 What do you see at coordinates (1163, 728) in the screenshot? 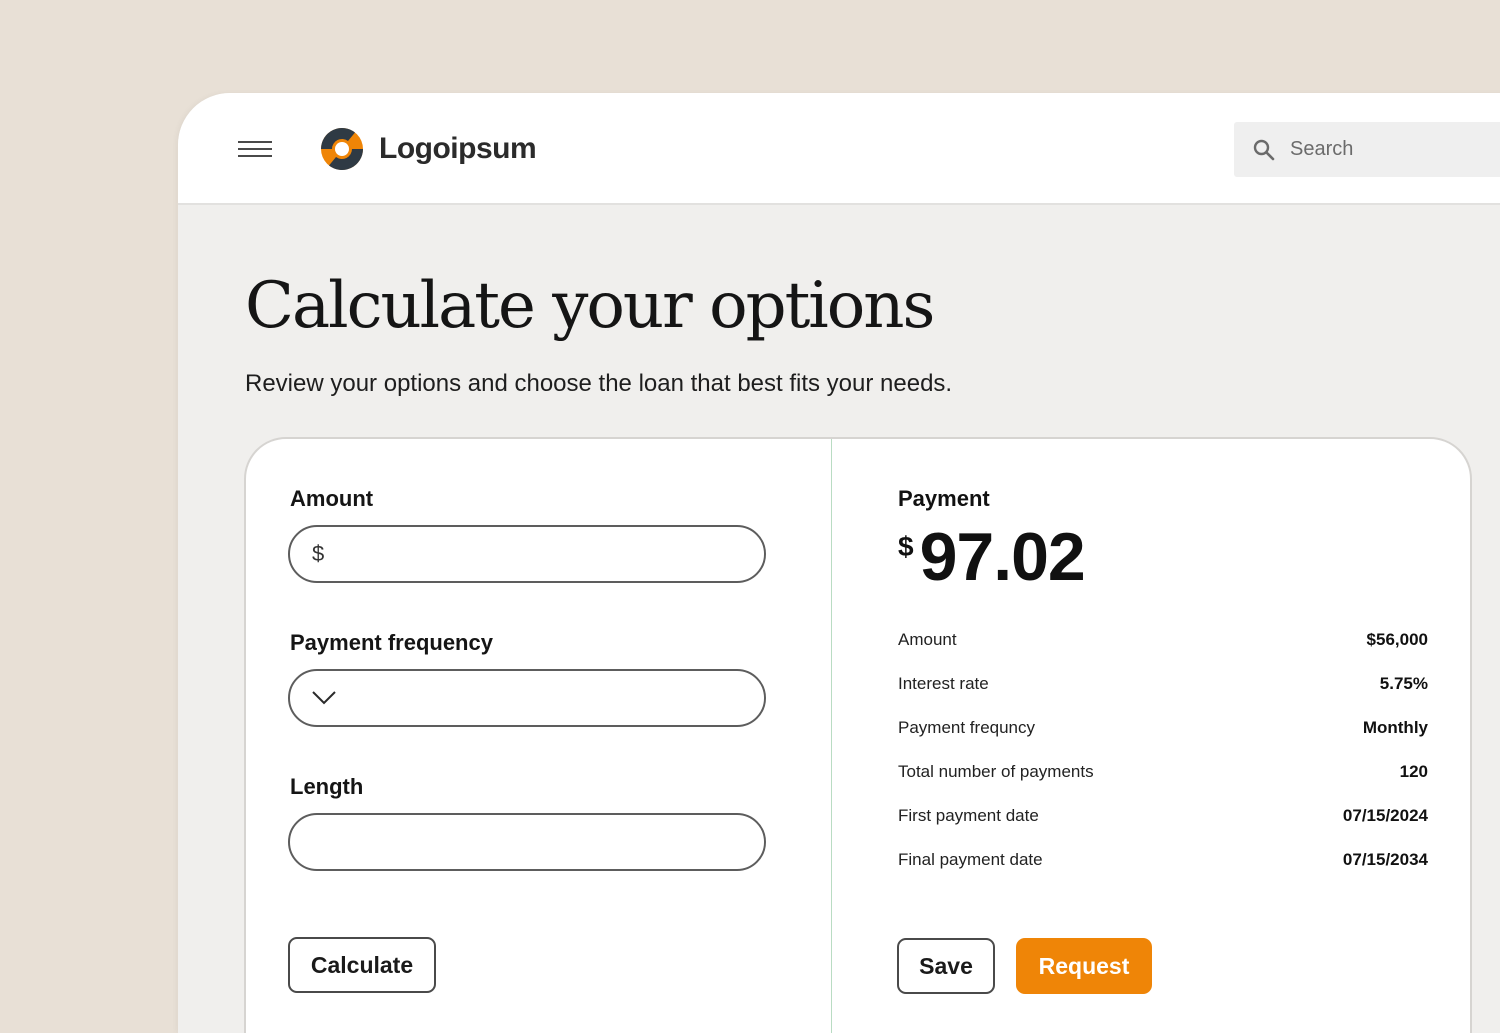
I see `summary-row: Payment frequncy Monthly` at bounding box center [1163, 728].